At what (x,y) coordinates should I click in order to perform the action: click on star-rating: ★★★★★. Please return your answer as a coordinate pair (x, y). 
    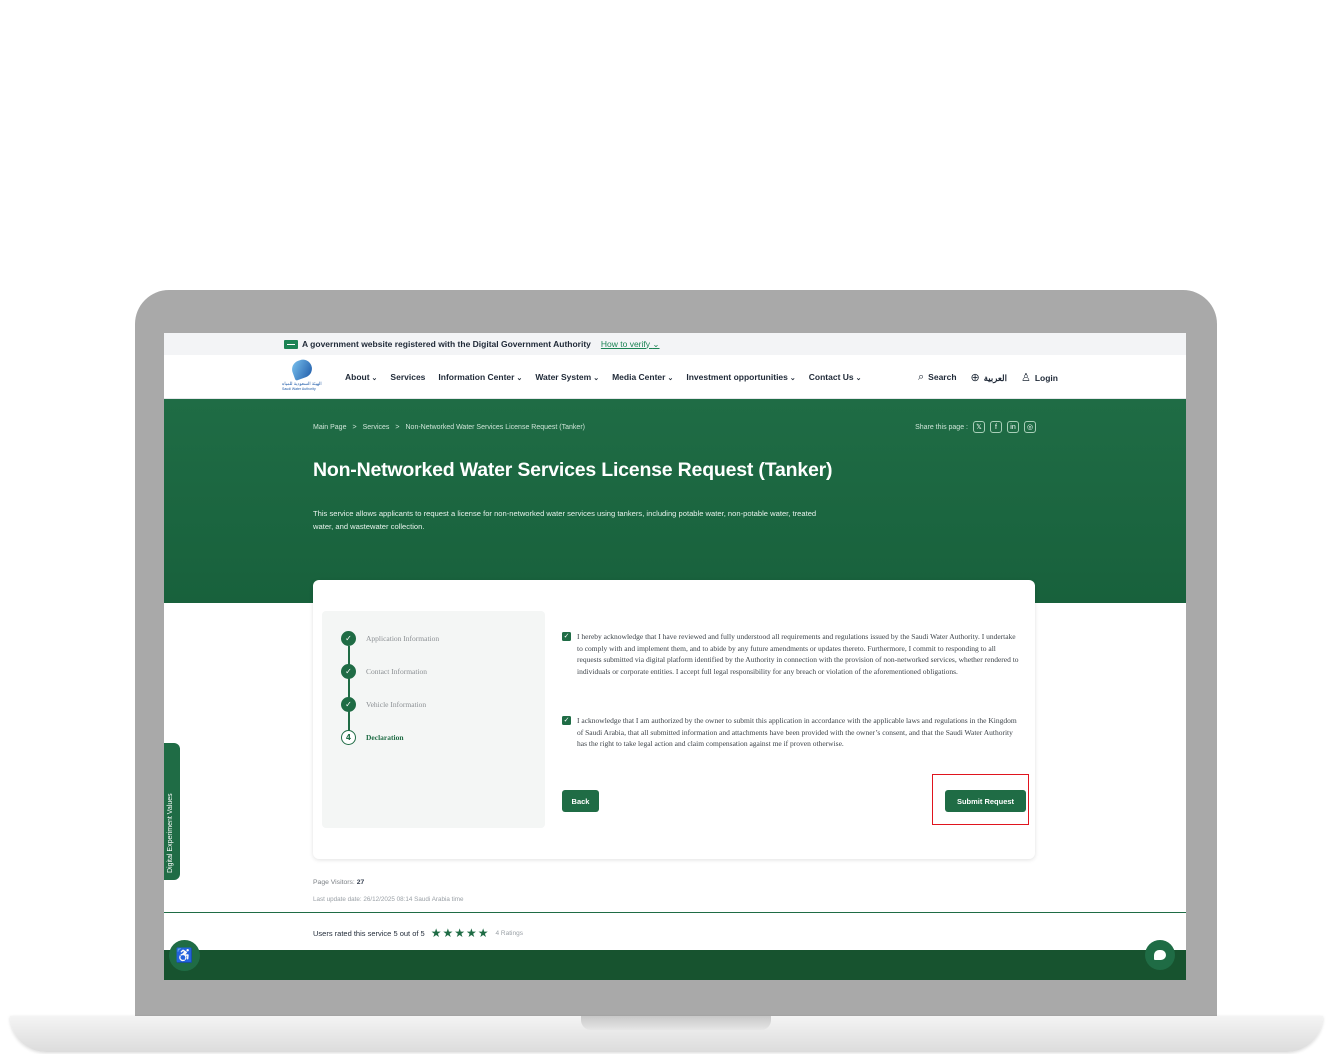
    Looking at the image, I should click on (460, 933).